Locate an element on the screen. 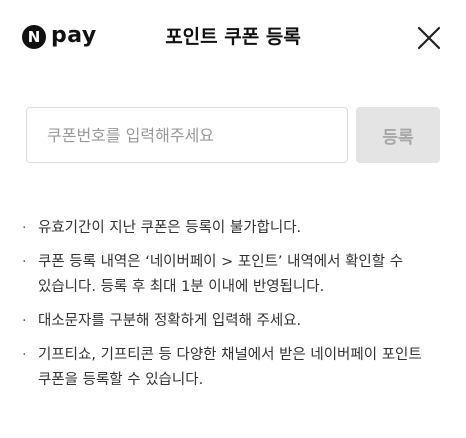  close-icon is located at coordinates (429, 38).